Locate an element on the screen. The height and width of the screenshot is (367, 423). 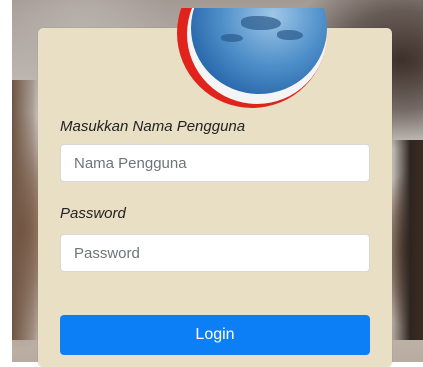
username-input is located at coordinates (215, 163).